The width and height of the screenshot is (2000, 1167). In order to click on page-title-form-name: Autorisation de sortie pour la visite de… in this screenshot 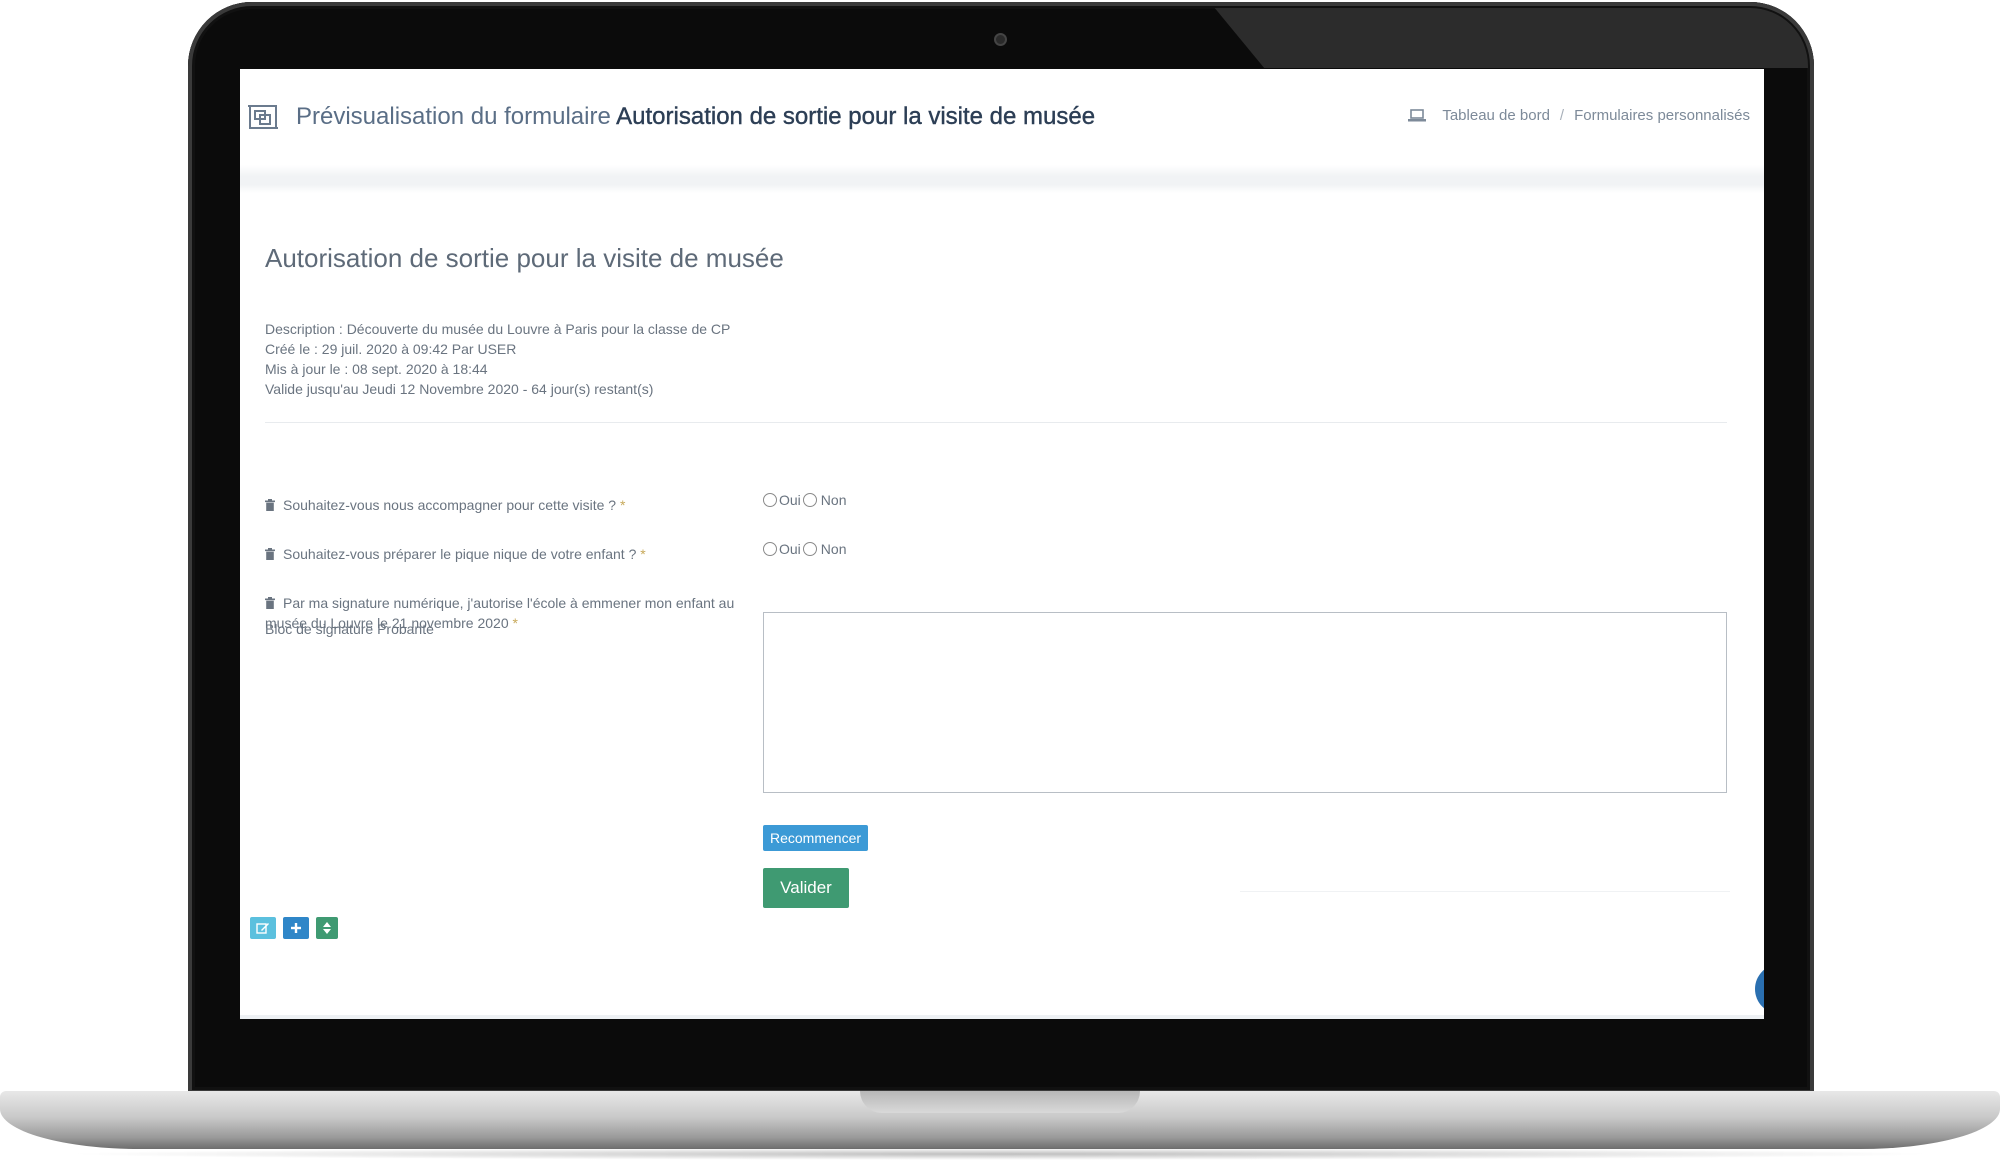, I will do `click(856, 116)`.